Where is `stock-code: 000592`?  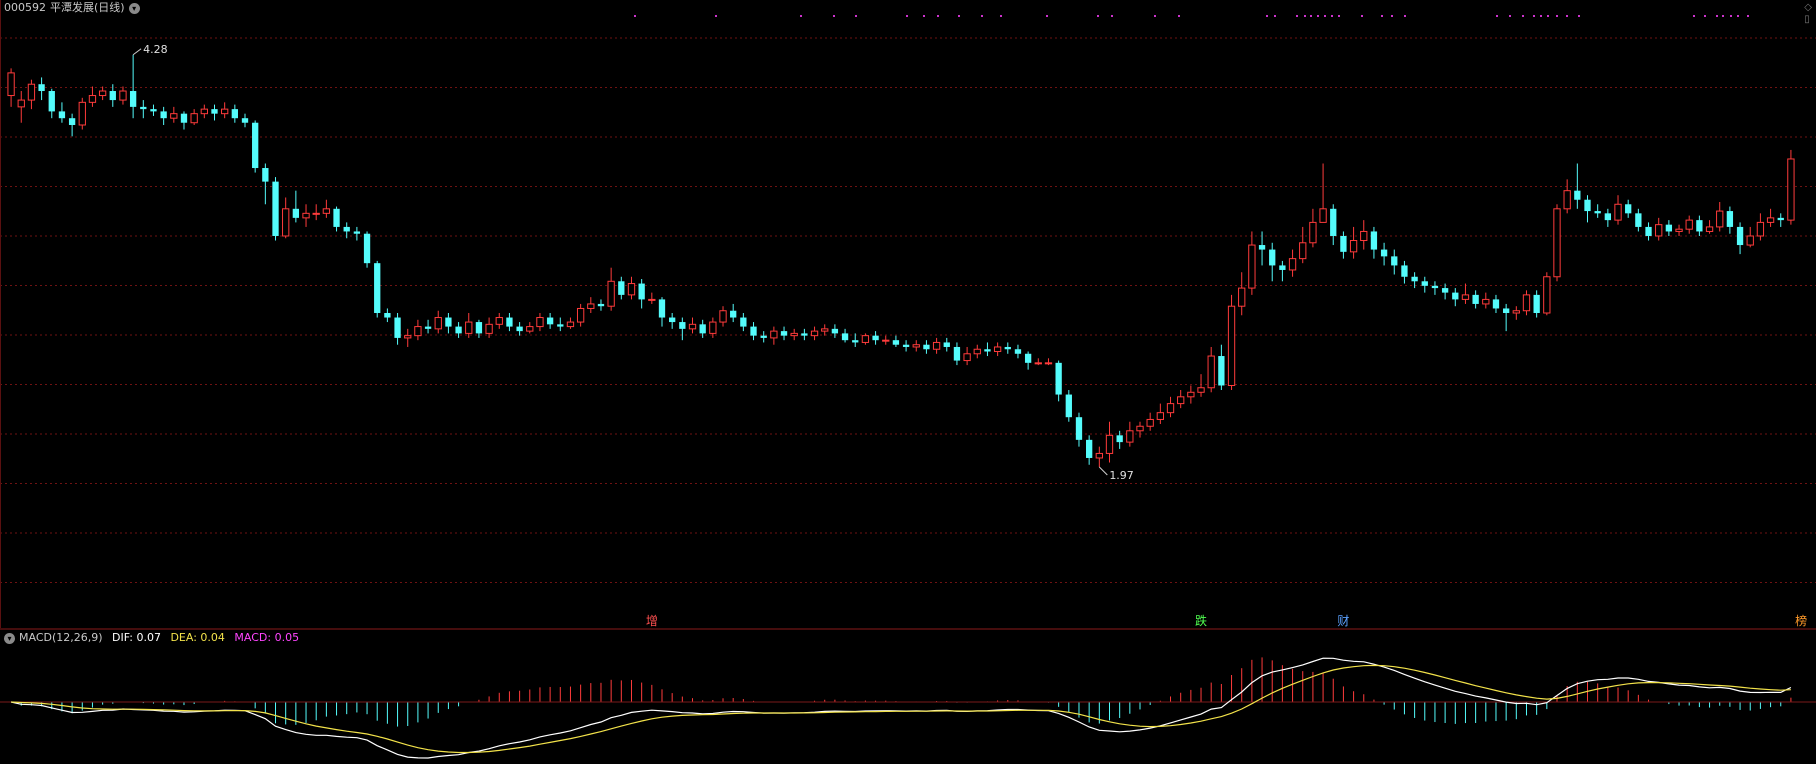 stock-code: 000592 is located at coordinates (25, 7).